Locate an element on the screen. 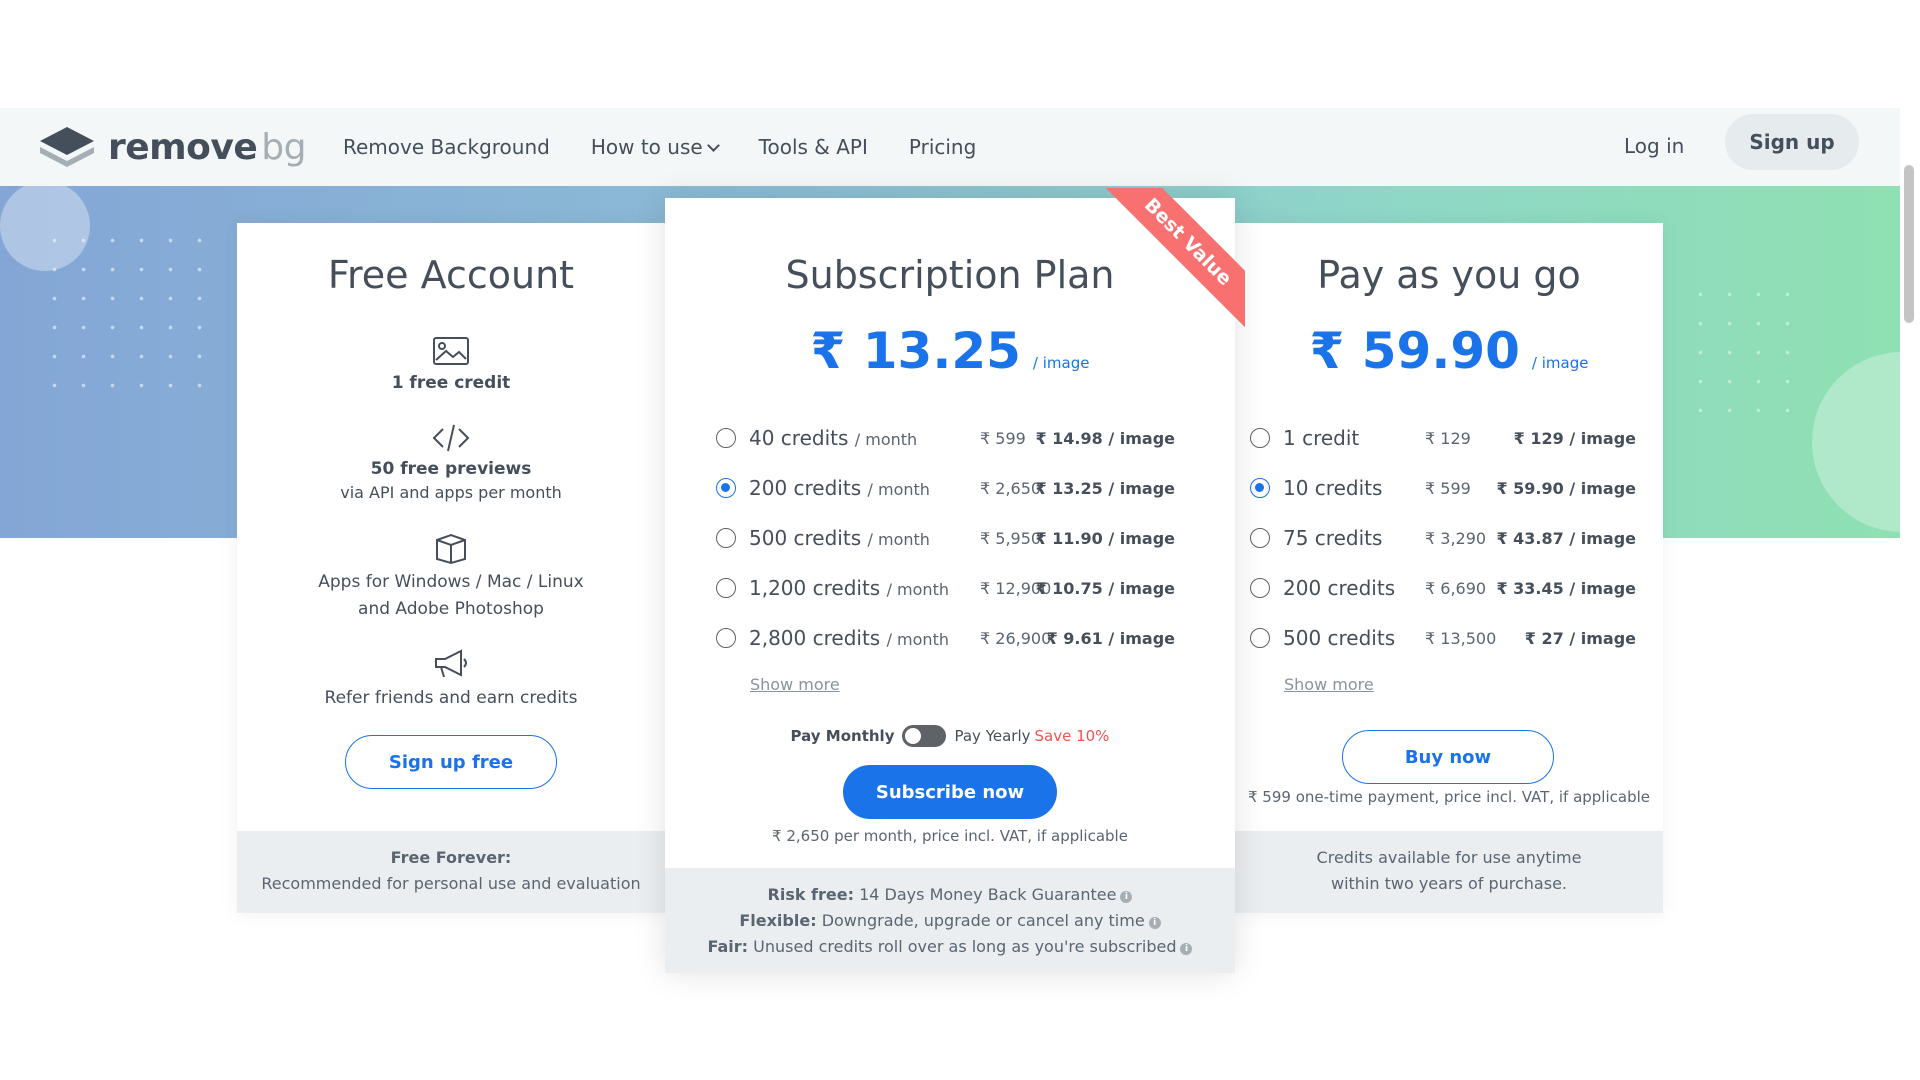 This screenshot has width=1920, height=1080. credit-option-per-image: ₹ 13.25 / image is located at coordinates (1105, 488).